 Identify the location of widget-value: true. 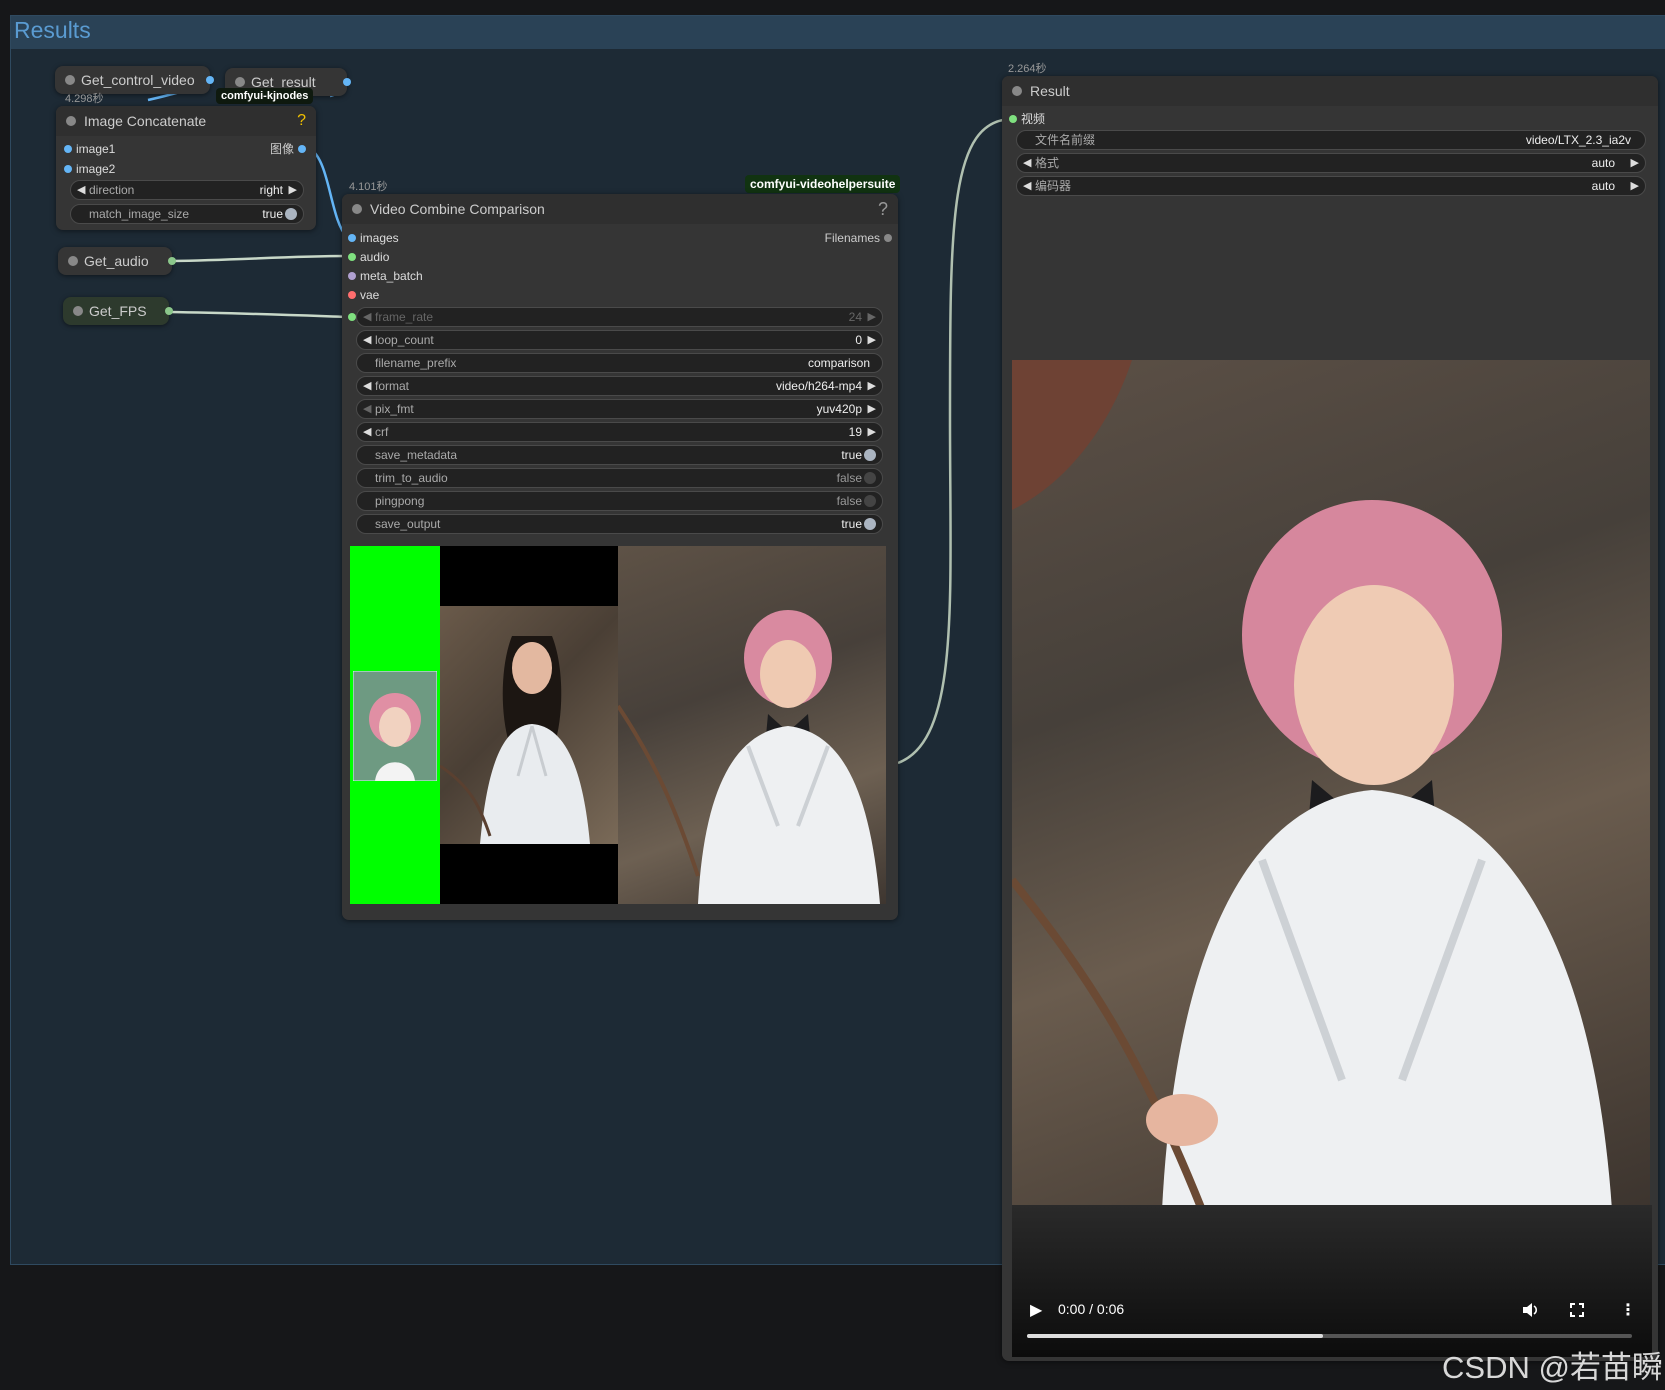
(851, 524).